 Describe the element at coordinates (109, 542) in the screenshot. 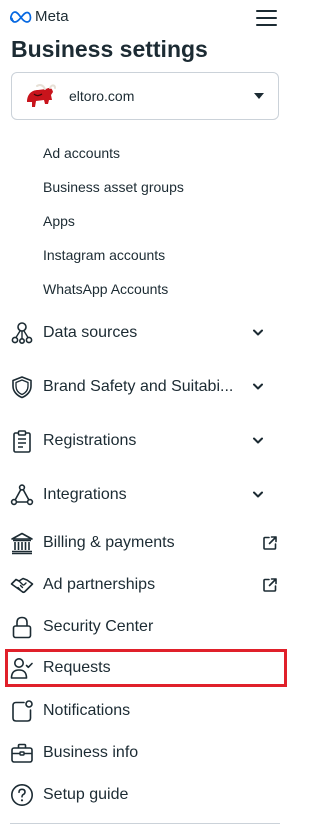

I see `nav-label: Billing & payments` at that location.